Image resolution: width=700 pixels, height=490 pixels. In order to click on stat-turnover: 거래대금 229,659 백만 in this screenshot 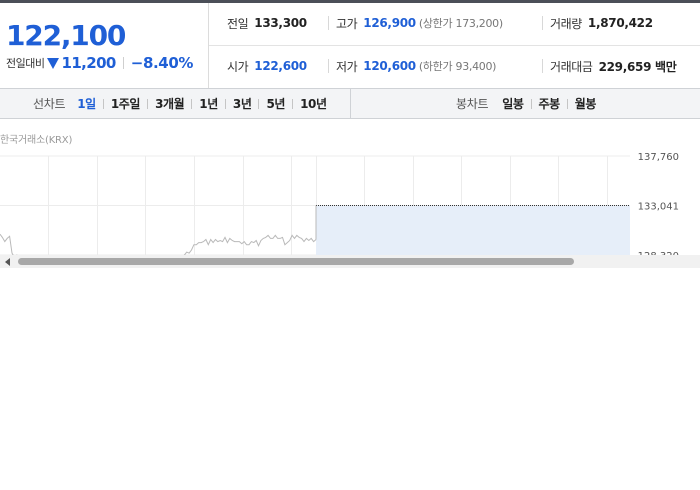, I will do `click(613, 66)`.